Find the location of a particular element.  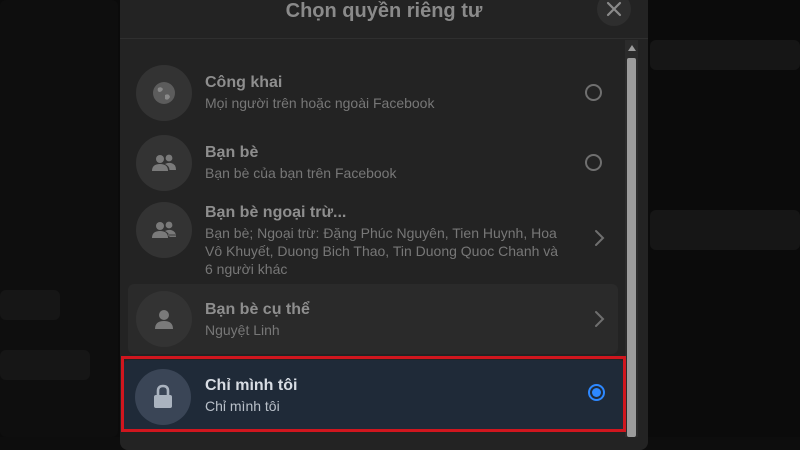

option-subtitle: Mọi người trên hoặc ngoài Facebook is located at coordinates (320, 103).